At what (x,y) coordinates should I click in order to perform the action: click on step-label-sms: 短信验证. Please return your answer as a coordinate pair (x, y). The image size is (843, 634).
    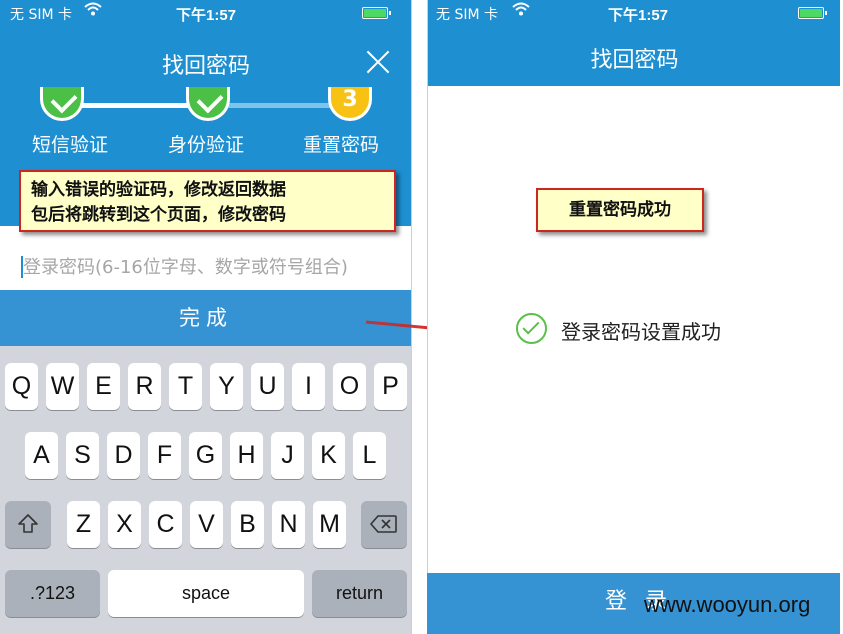
    Looking at the image, I should click on (69, 145).